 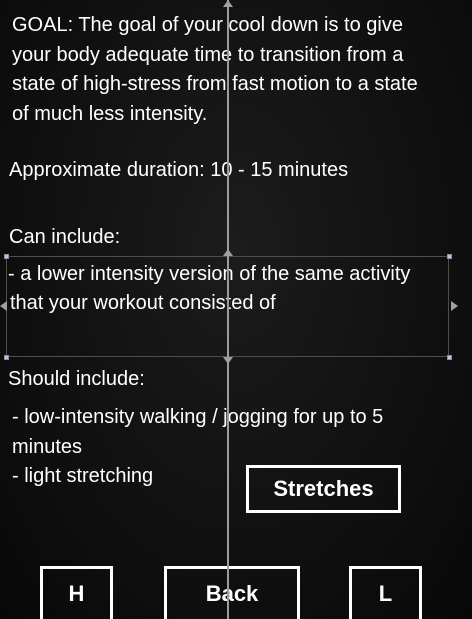 I want to click on stretches-button: Stretches, so click(x=323, y=489).